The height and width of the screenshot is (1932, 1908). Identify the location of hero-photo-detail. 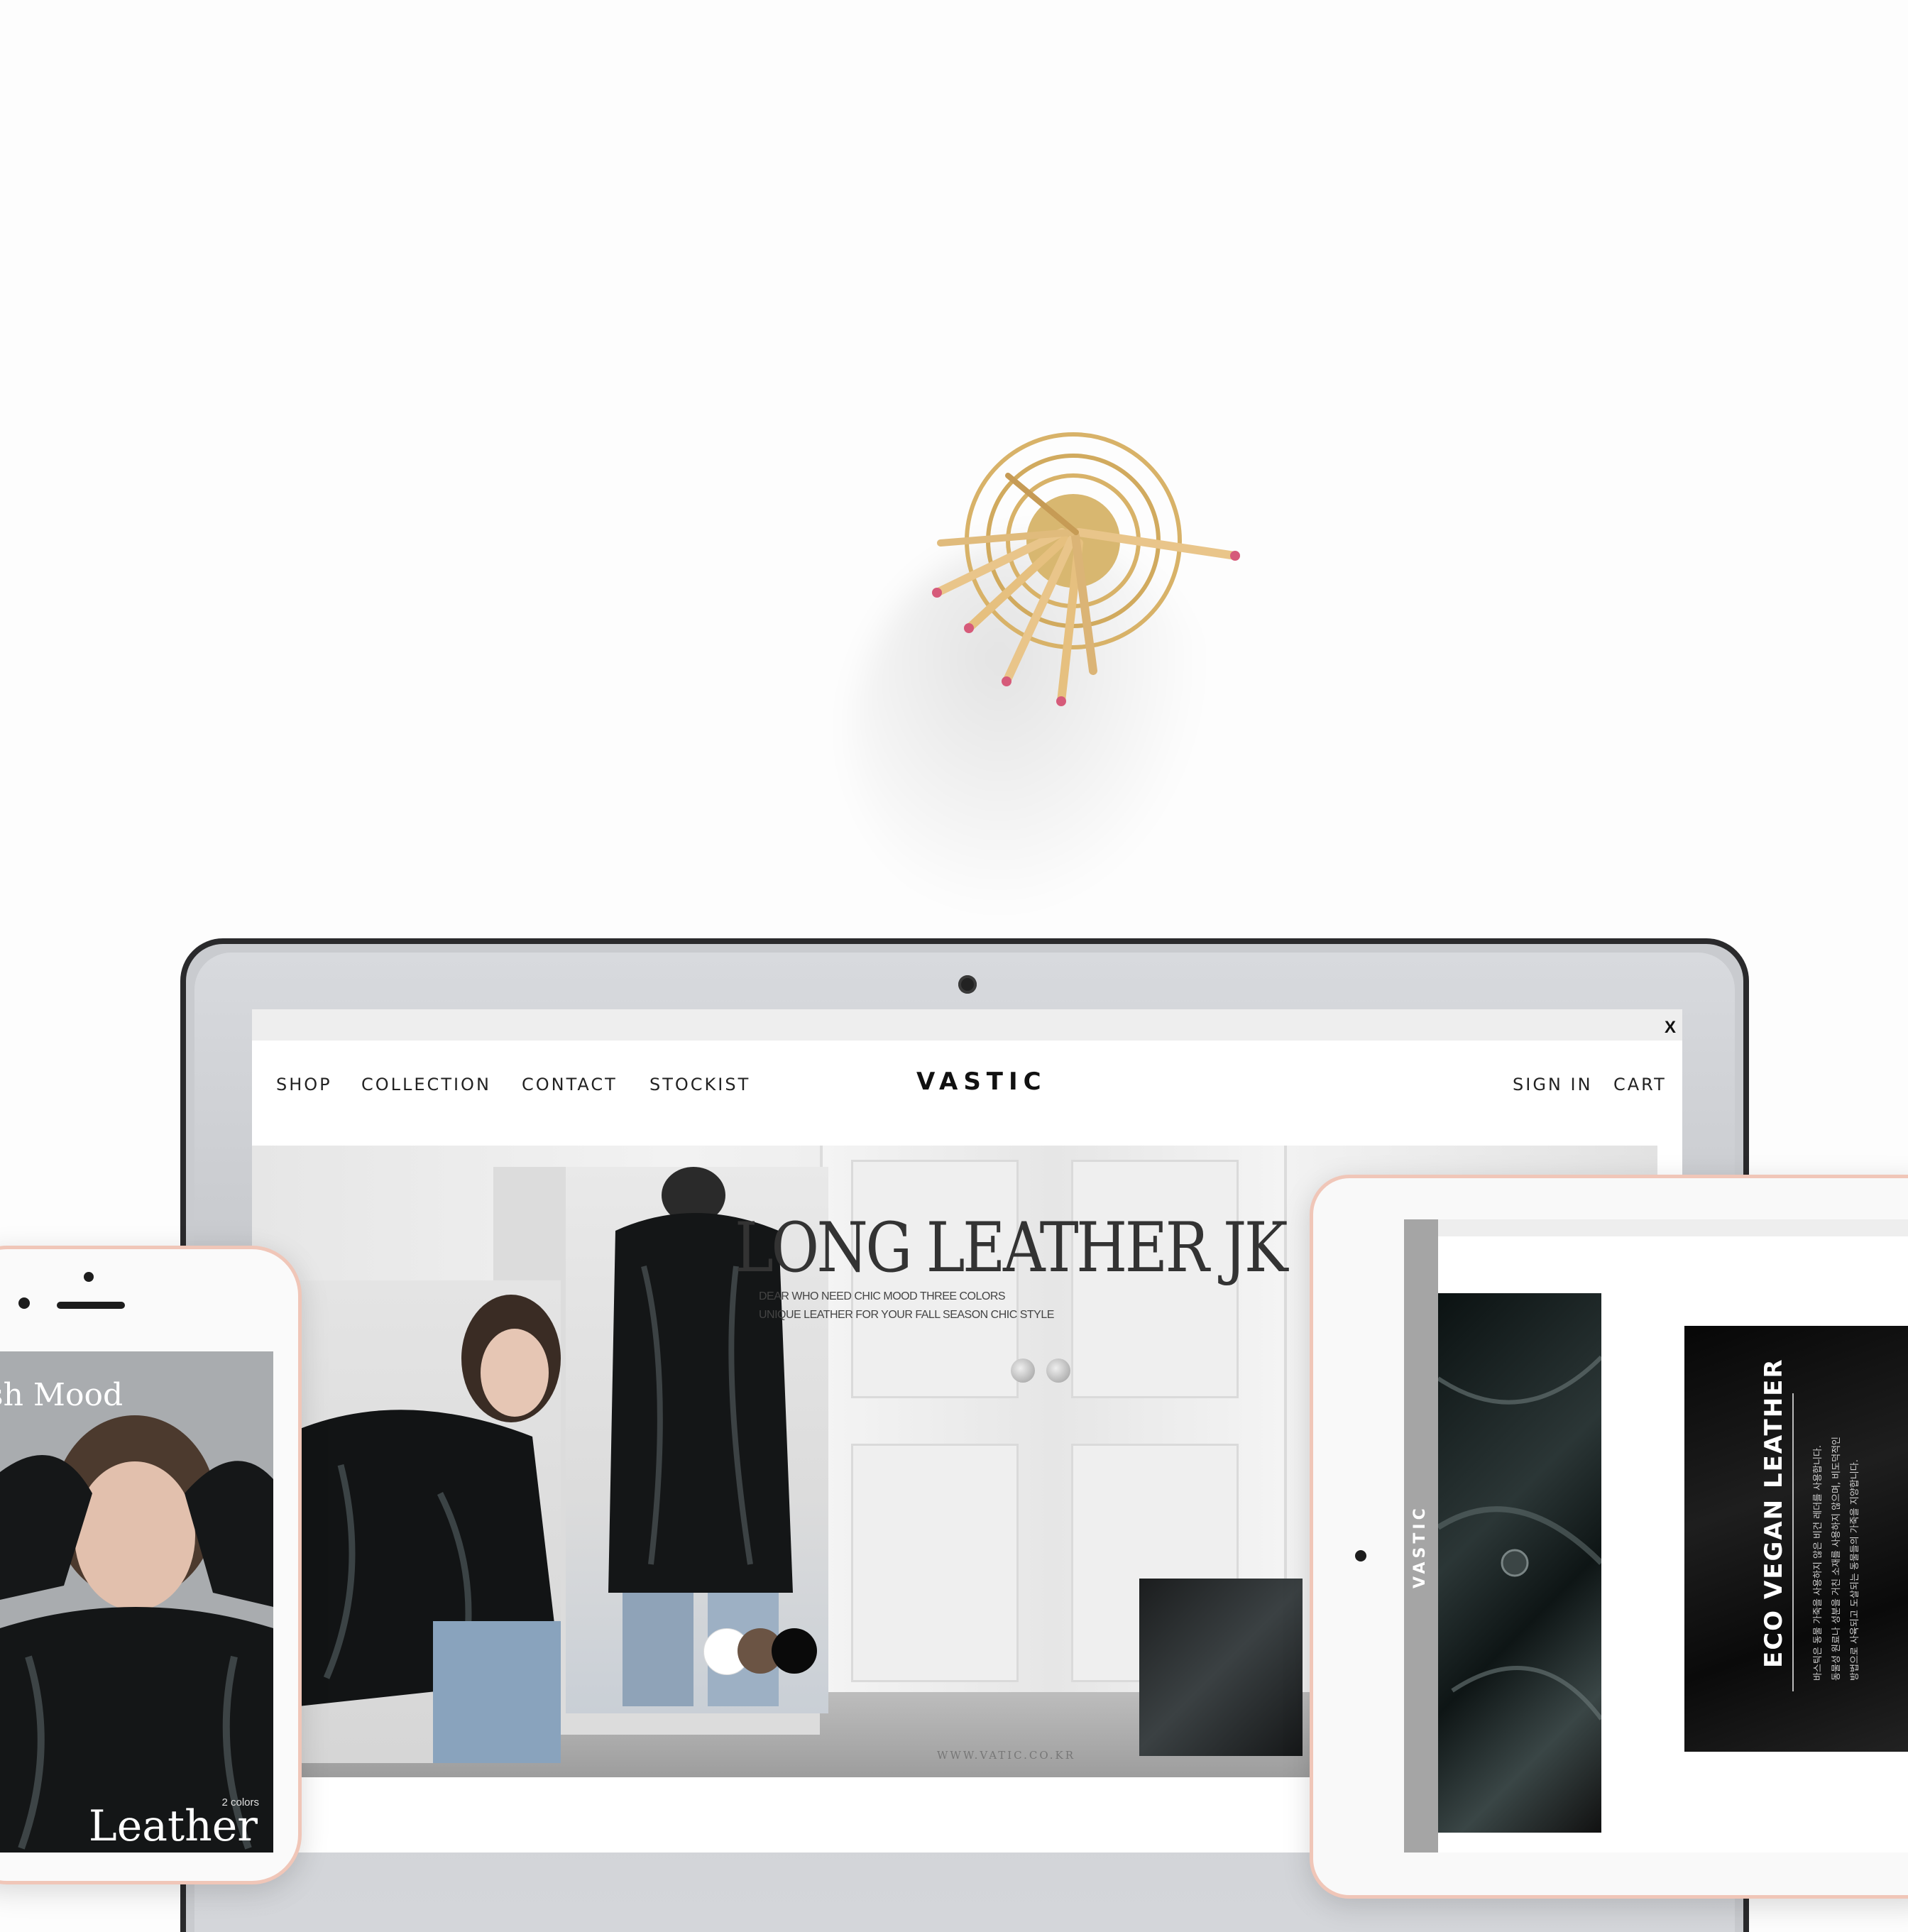
(1221, 1667).